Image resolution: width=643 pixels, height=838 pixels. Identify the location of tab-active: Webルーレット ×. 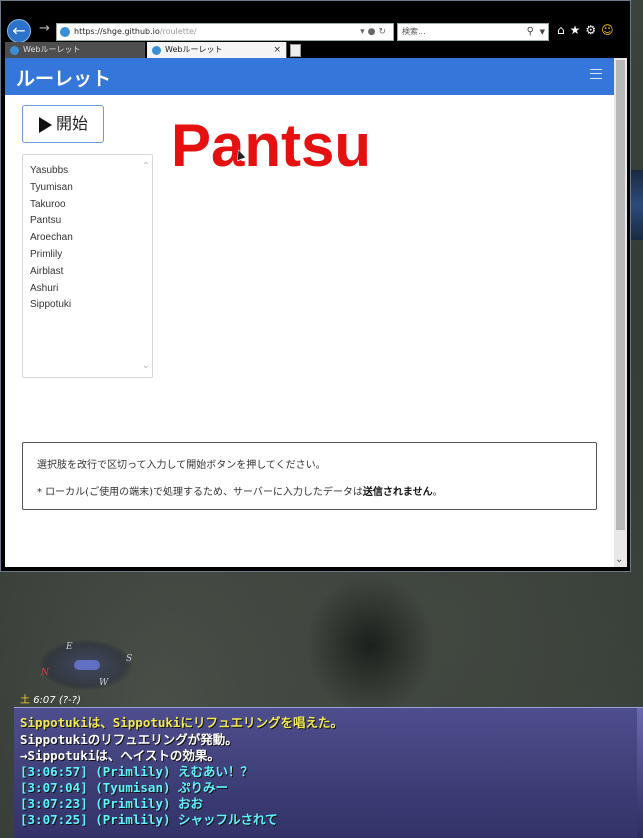
(217, 50).